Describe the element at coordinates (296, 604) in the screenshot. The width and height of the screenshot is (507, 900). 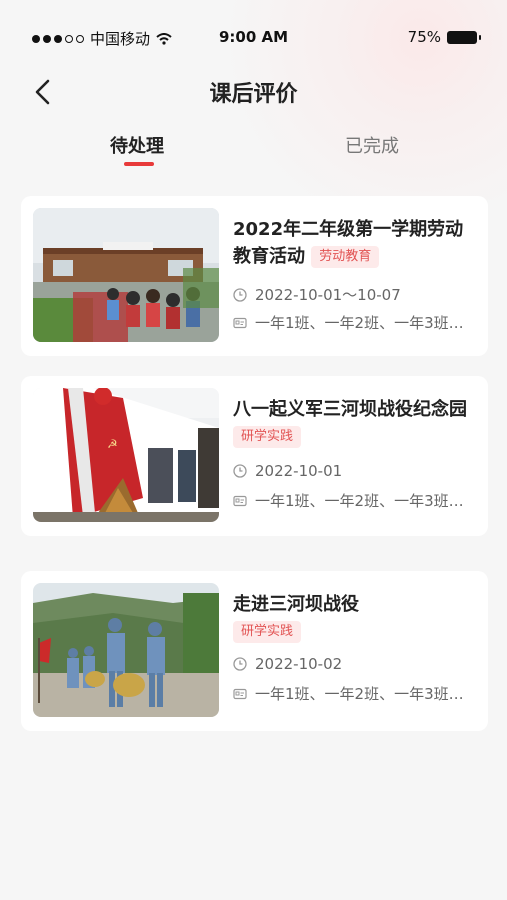
I see `activity-title-text: 走进三河坝战役` at that location.